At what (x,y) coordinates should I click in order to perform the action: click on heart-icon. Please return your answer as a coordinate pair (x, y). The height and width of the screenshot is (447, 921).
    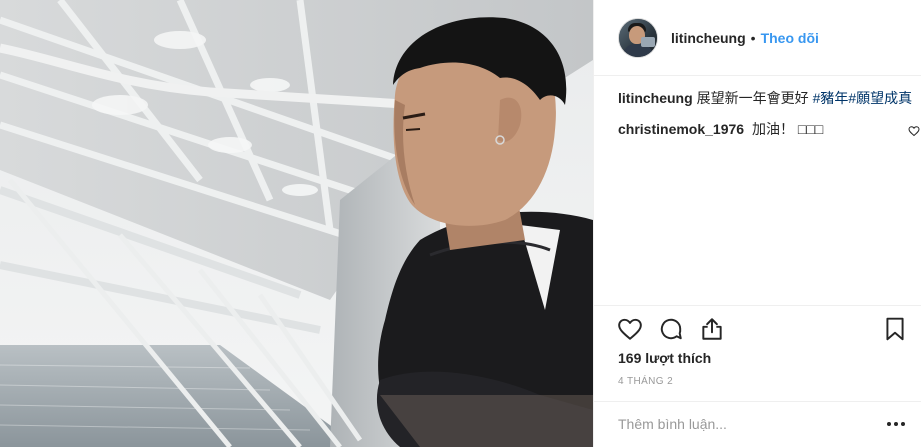
    Looking at the image, I should click on (630, 329).